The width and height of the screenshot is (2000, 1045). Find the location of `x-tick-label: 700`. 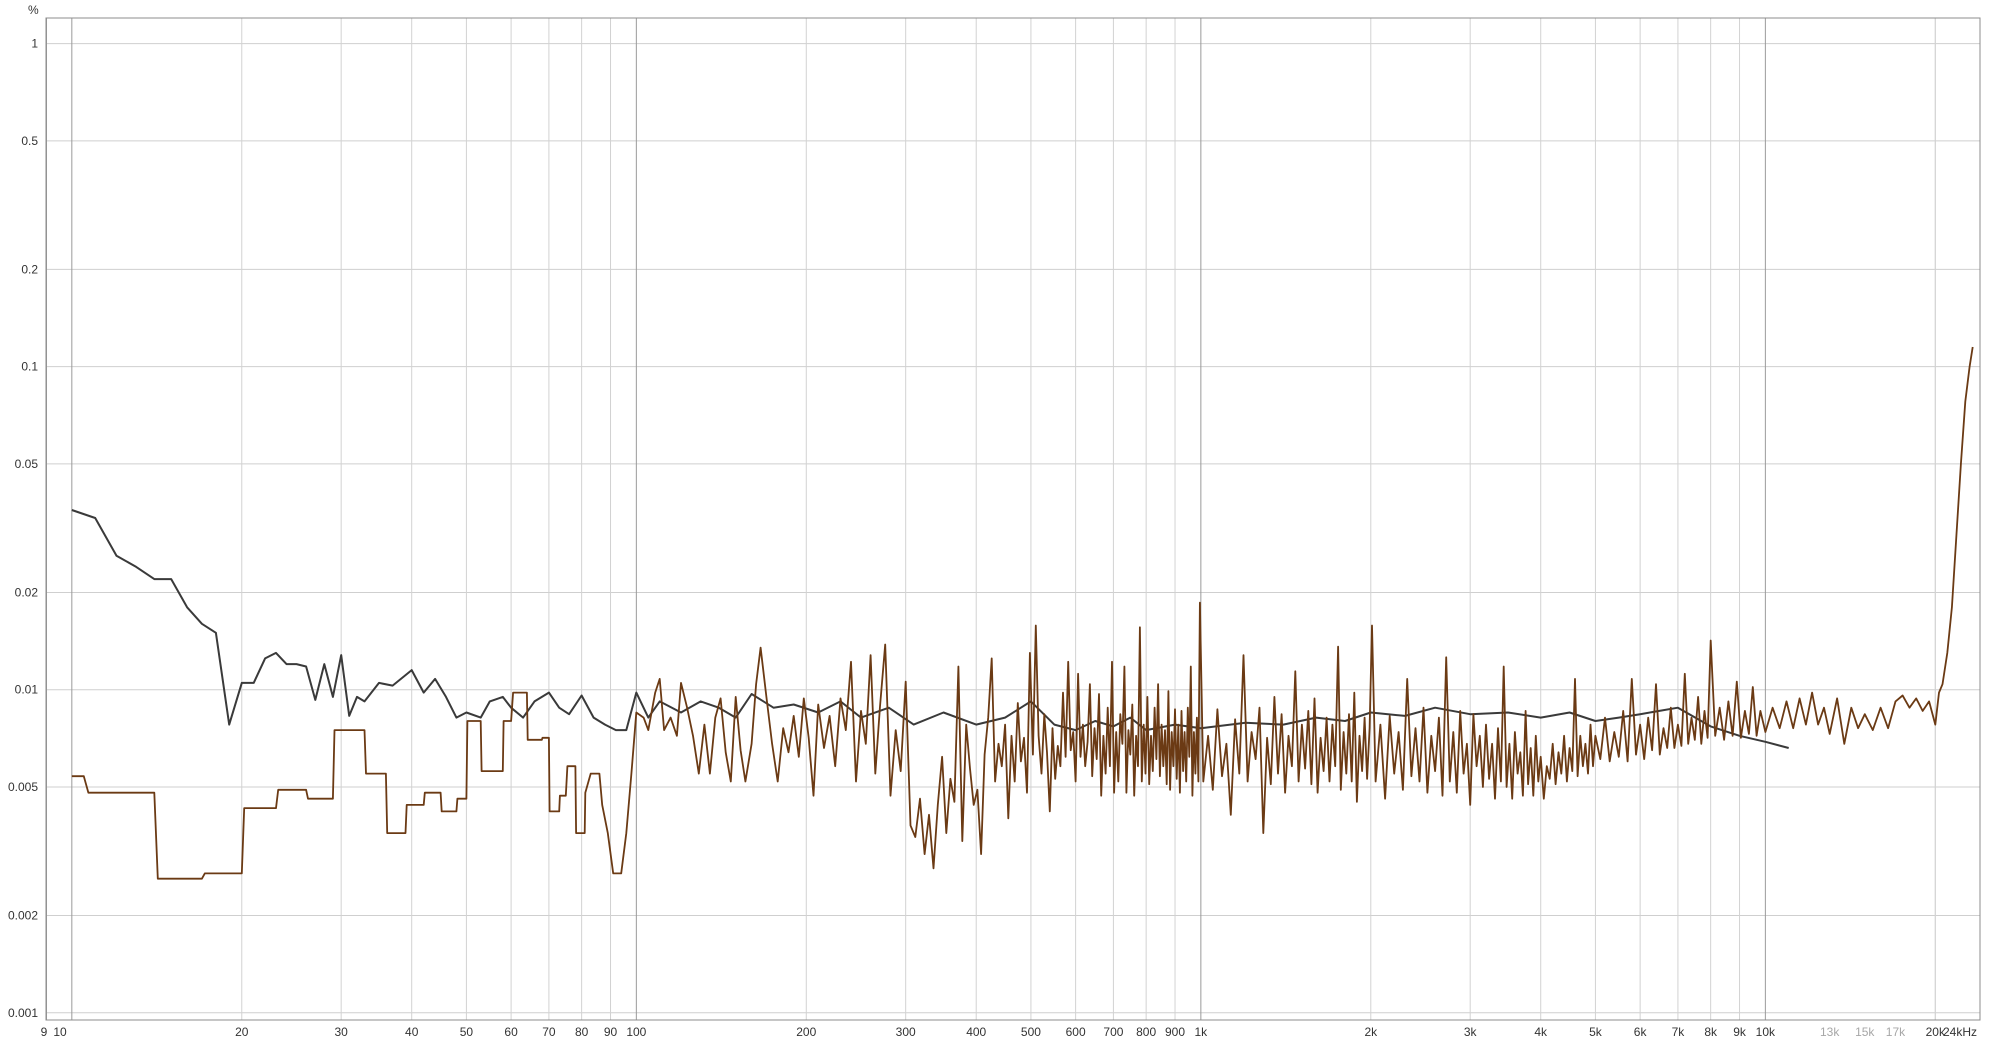

x-tick-label: 700 is located at coordinates (1113, 1032).